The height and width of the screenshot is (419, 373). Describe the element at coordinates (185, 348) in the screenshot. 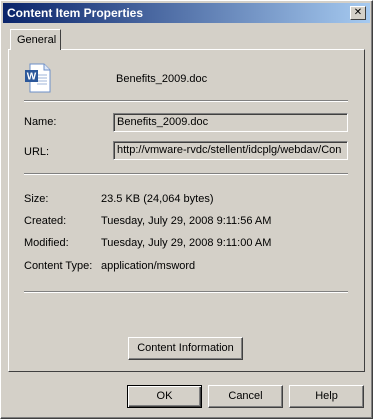

I see `content-information-button: Content Information` at that location.